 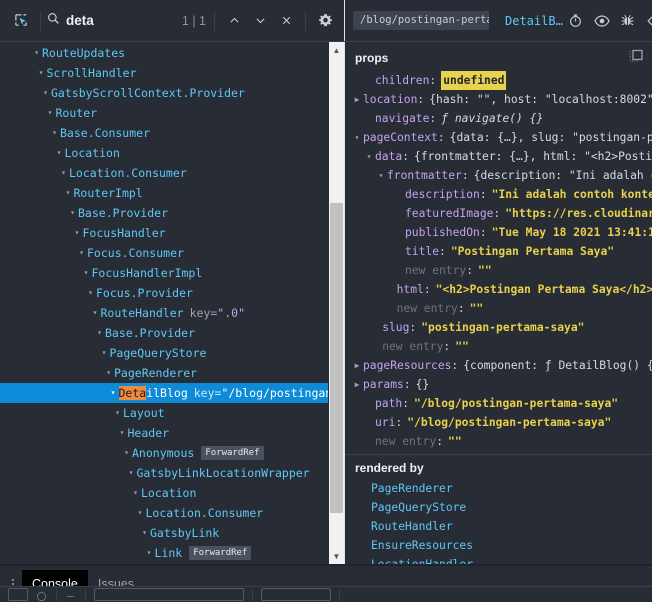 What do you see at coordinates (572, 194) in the screenshot?
I see `prop-value: "Ini adalah contoh konten` at bounding box center [572, 194].